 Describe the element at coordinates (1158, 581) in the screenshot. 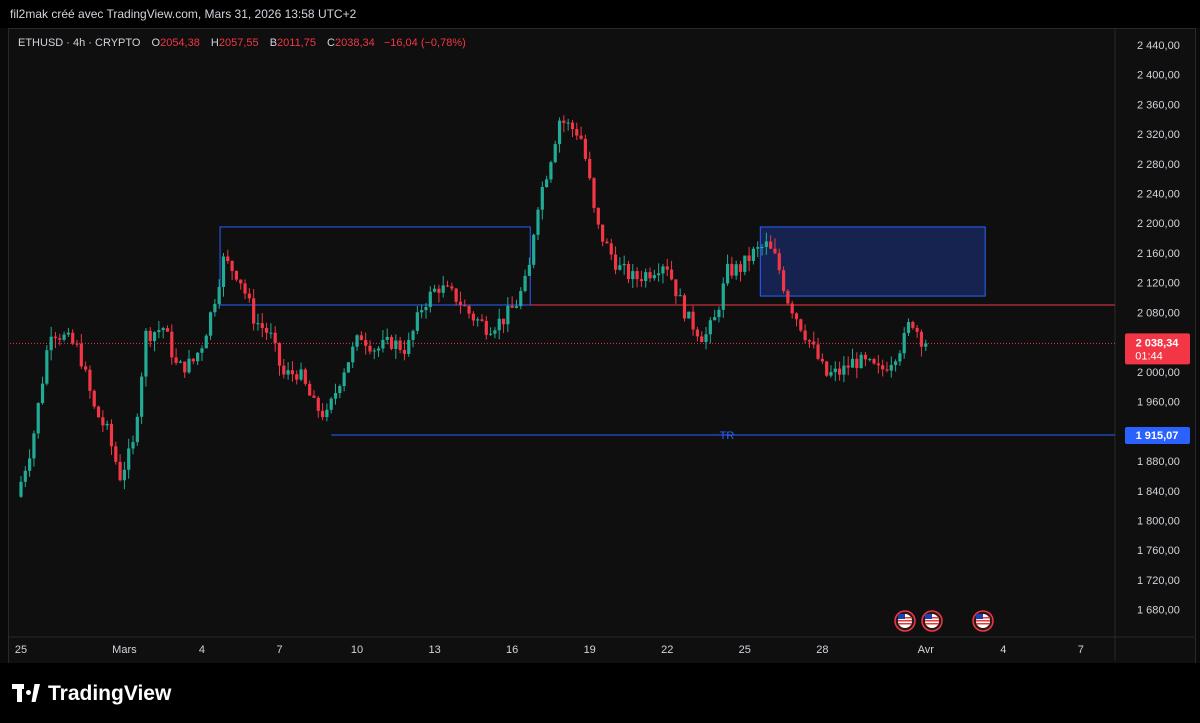

I see `y-tick-label: 1 720,00` at that location.